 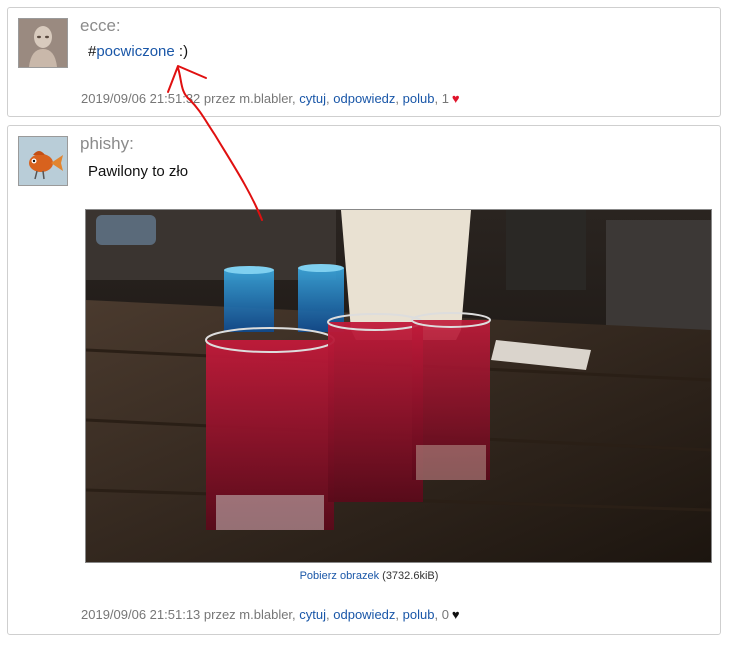 What do you see at coordinates (340, 576) in the screenshot?
I see `download-image-link: Pobierz obrazek` at bounding box center [340, 576].